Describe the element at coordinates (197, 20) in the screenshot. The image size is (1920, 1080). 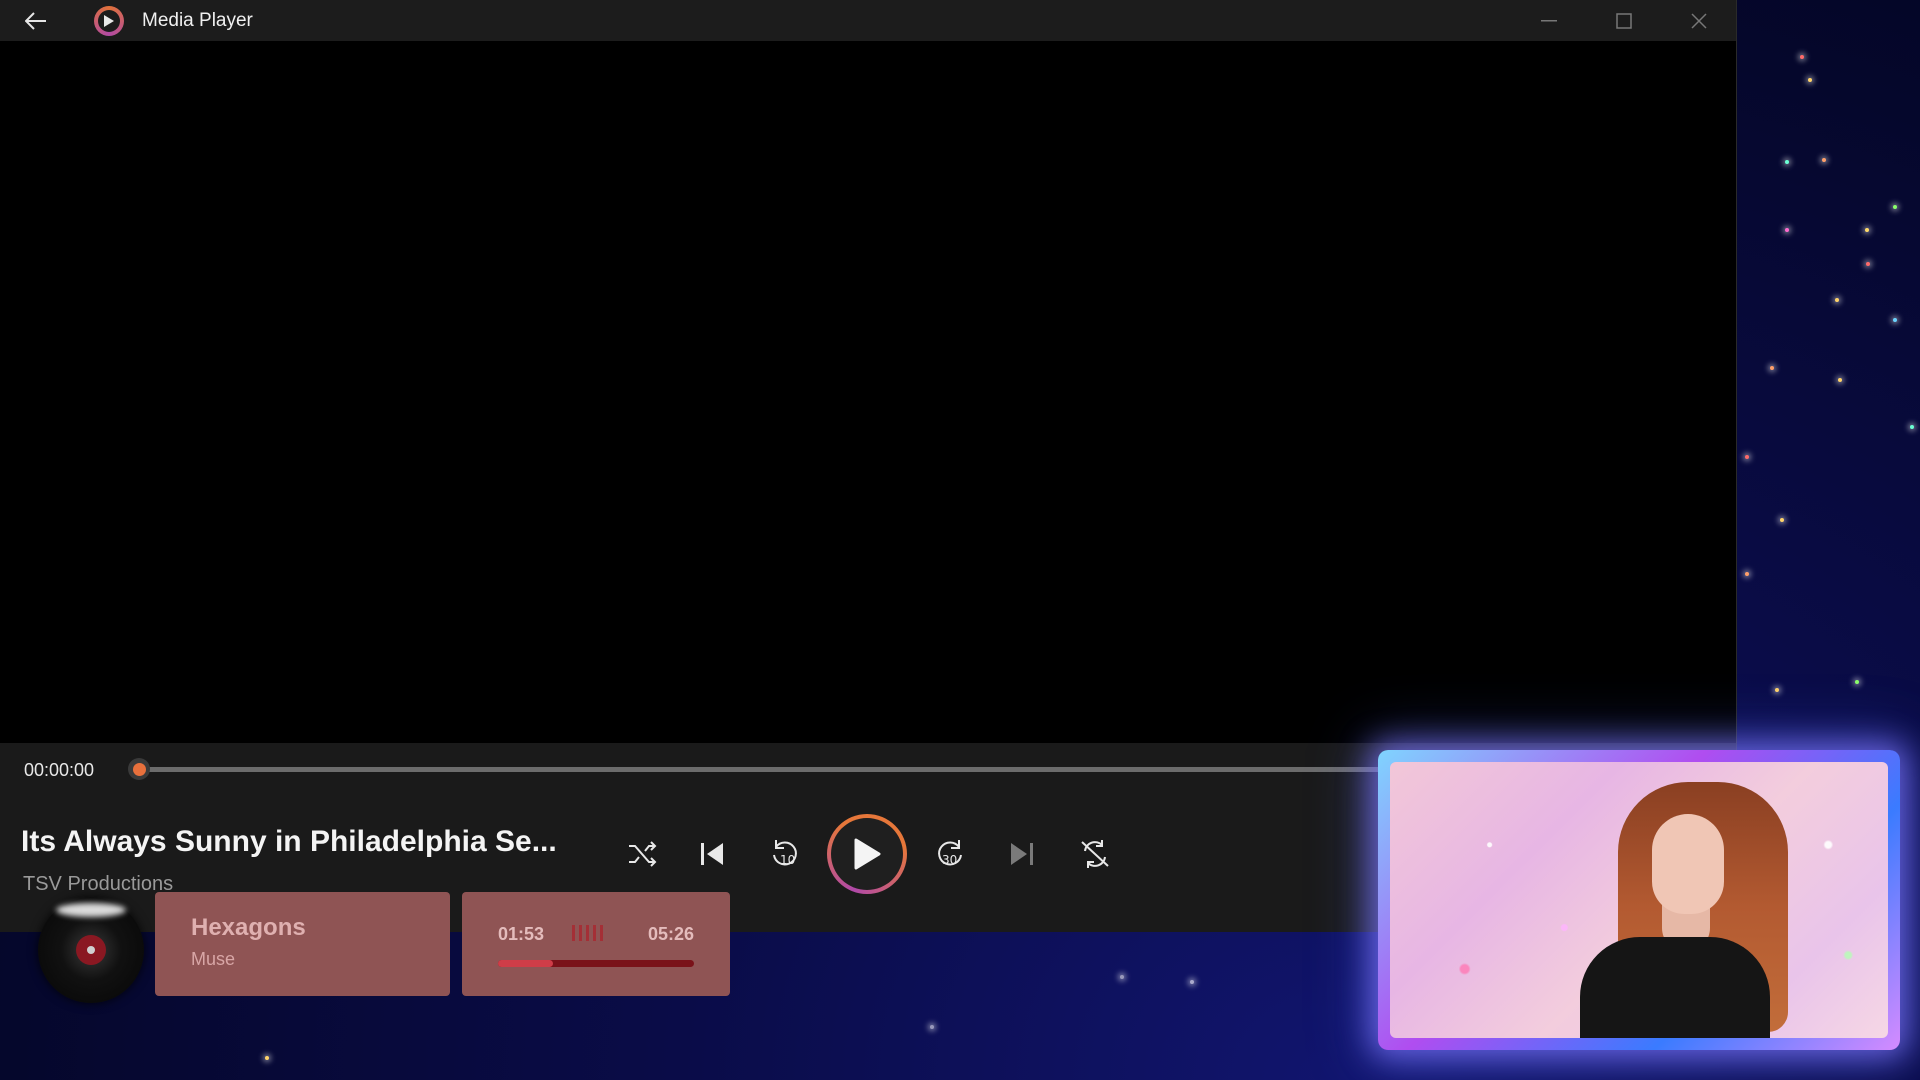
I see `window-title: Media Player` at that location.